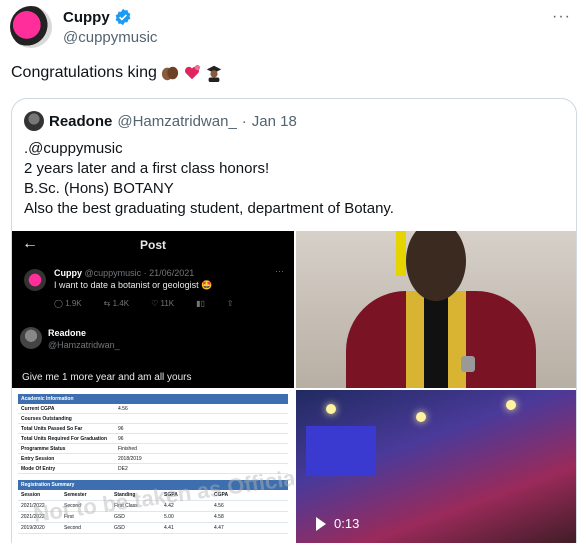 The width and height of the screenshot is (585, 543). What do you see at coordinates (107, 303) in the screenshot?
I see `retweet-icon: ⇆` at bounding box center [107, 303].